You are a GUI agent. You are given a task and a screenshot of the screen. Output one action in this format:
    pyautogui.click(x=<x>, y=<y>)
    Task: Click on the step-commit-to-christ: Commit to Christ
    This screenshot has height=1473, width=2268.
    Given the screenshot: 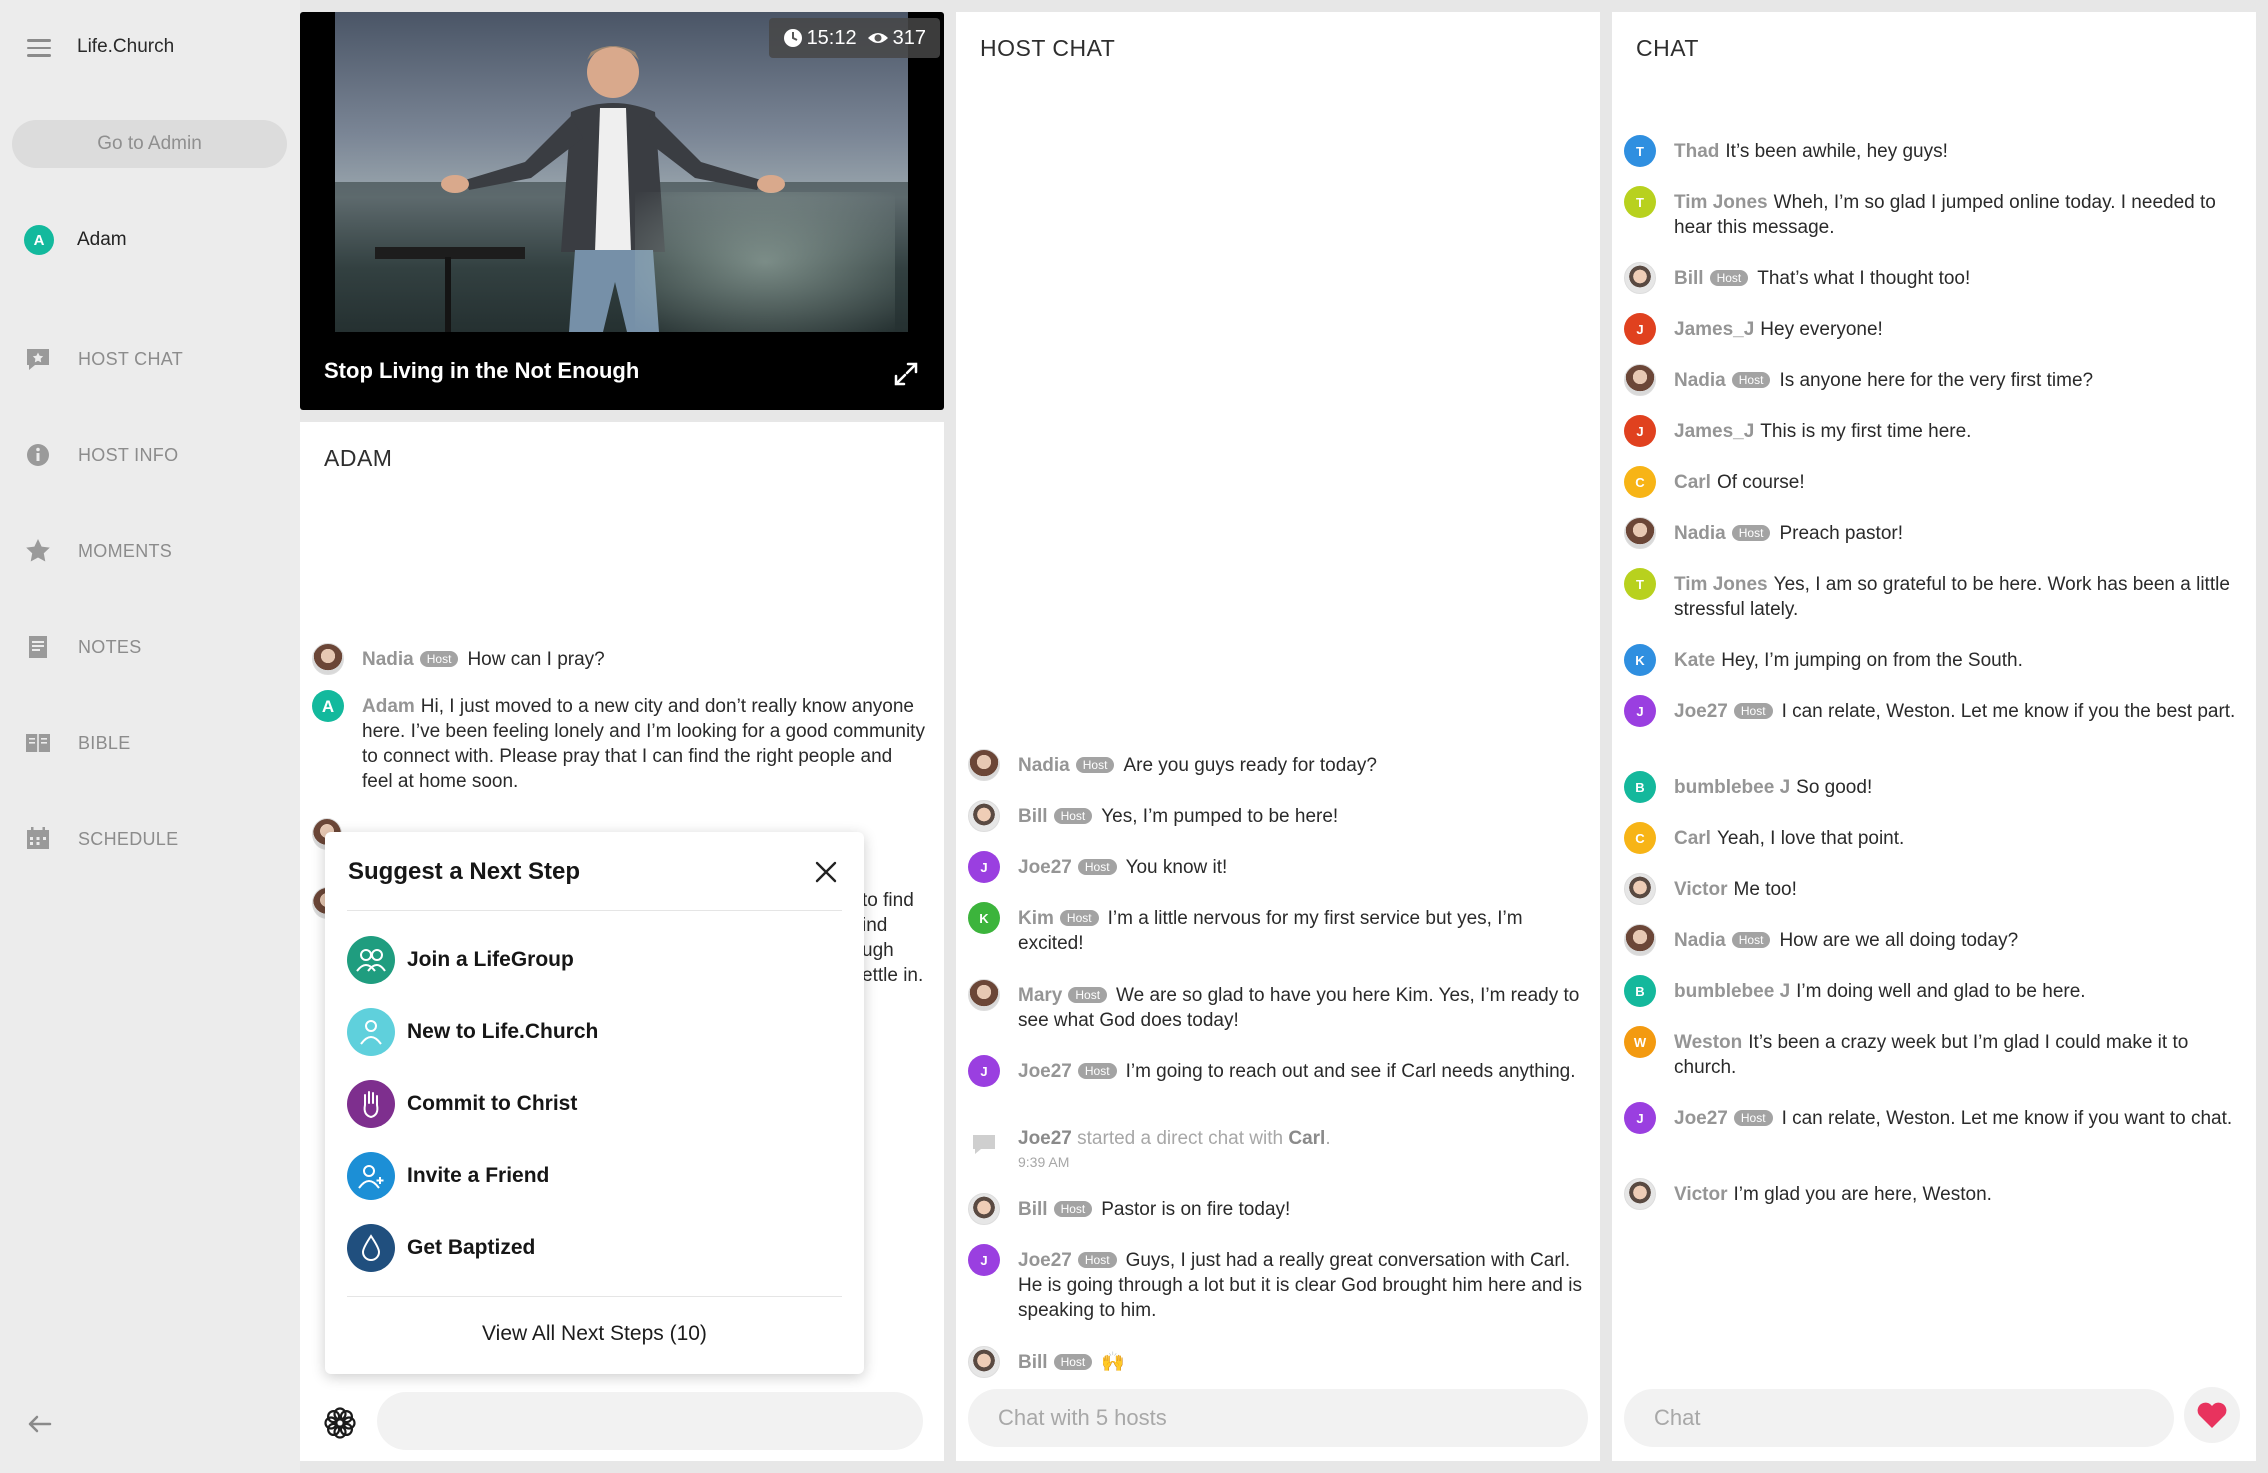 What is the action you would take?
    pyautogui.click(x=462, y=1104)
    